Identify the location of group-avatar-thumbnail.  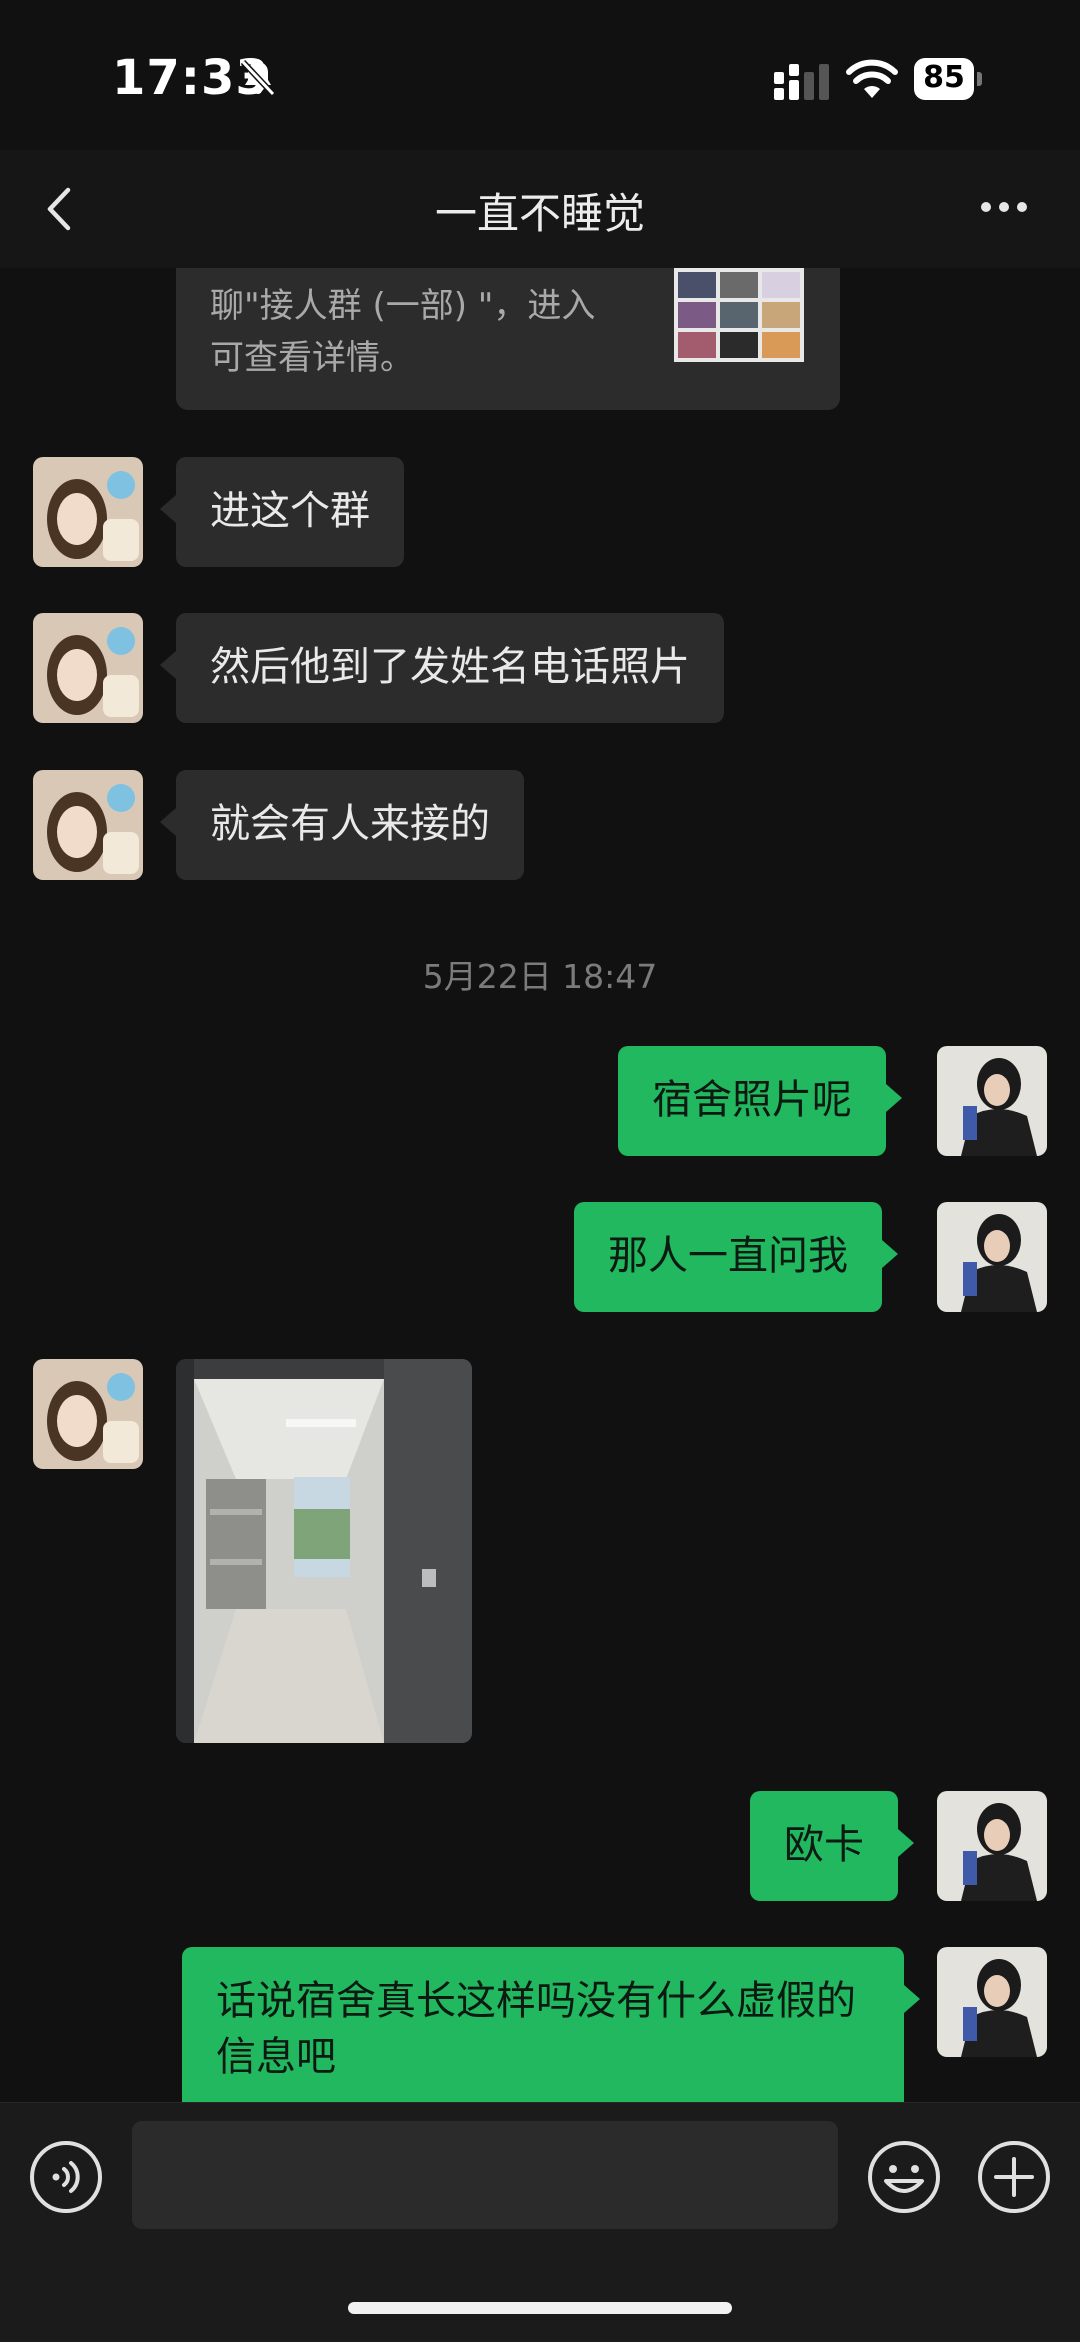
(739, 315).